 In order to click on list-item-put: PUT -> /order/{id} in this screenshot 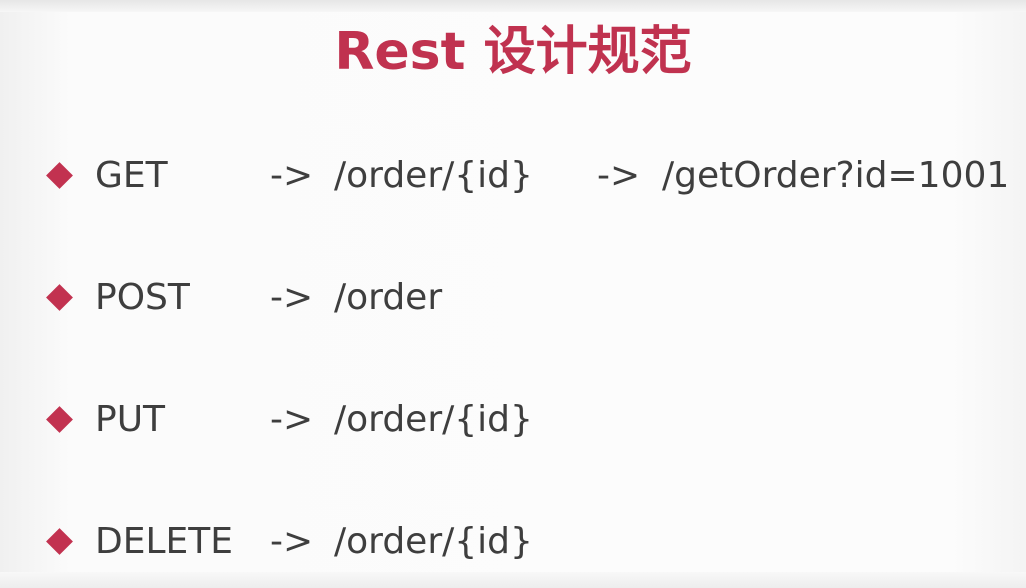, I will do `click(513, 423)`.